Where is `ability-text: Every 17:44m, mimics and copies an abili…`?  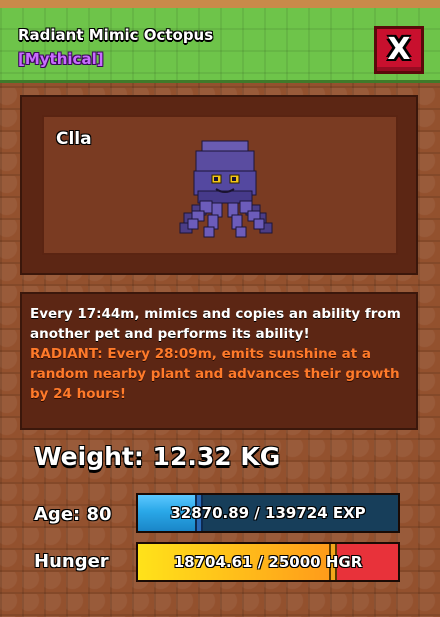
ability-text: Every 17:44m, mimics and copies an abili… is located at coordinates (215, 324).